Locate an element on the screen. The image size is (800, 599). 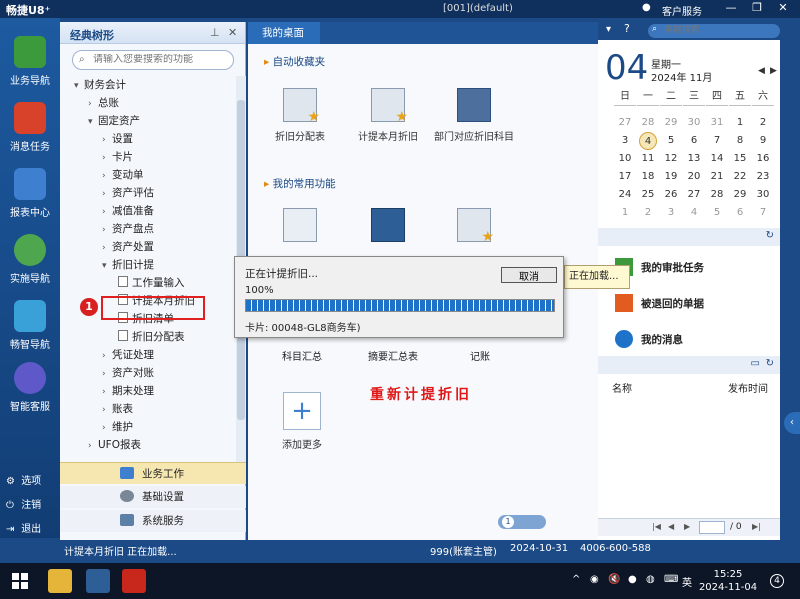
tile-dept-depreciation-subject: 部门对应折旧科目 is located at coordinates (474, 115).